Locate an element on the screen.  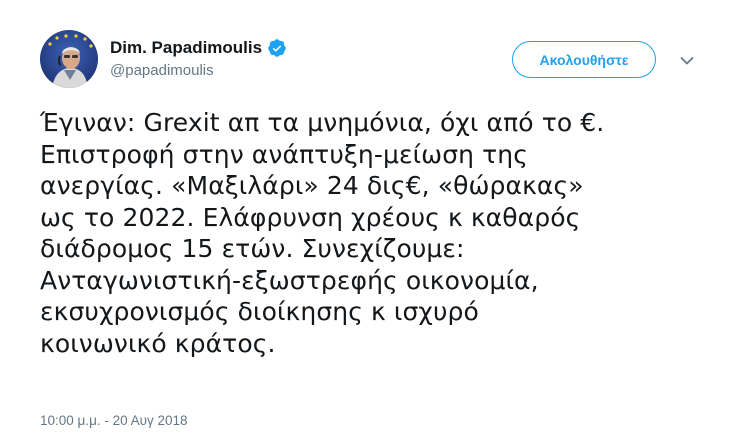
avatar is located at coordinates (69, 59).